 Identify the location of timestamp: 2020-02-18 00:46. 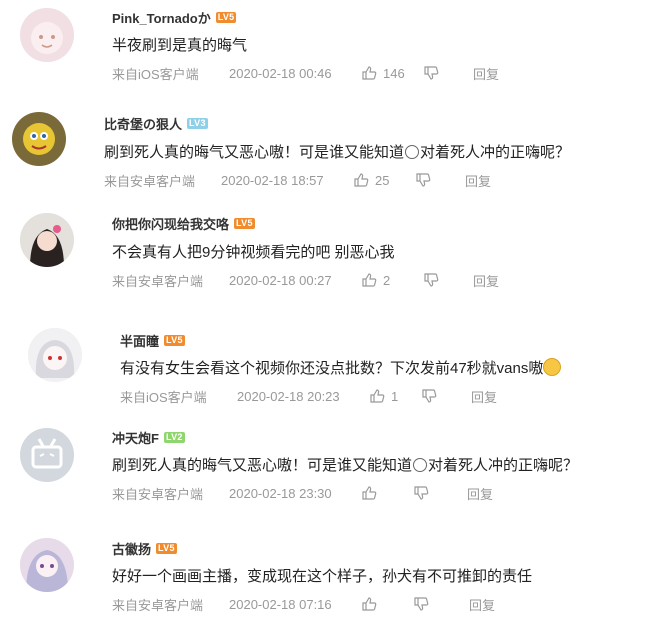
(280, 73).